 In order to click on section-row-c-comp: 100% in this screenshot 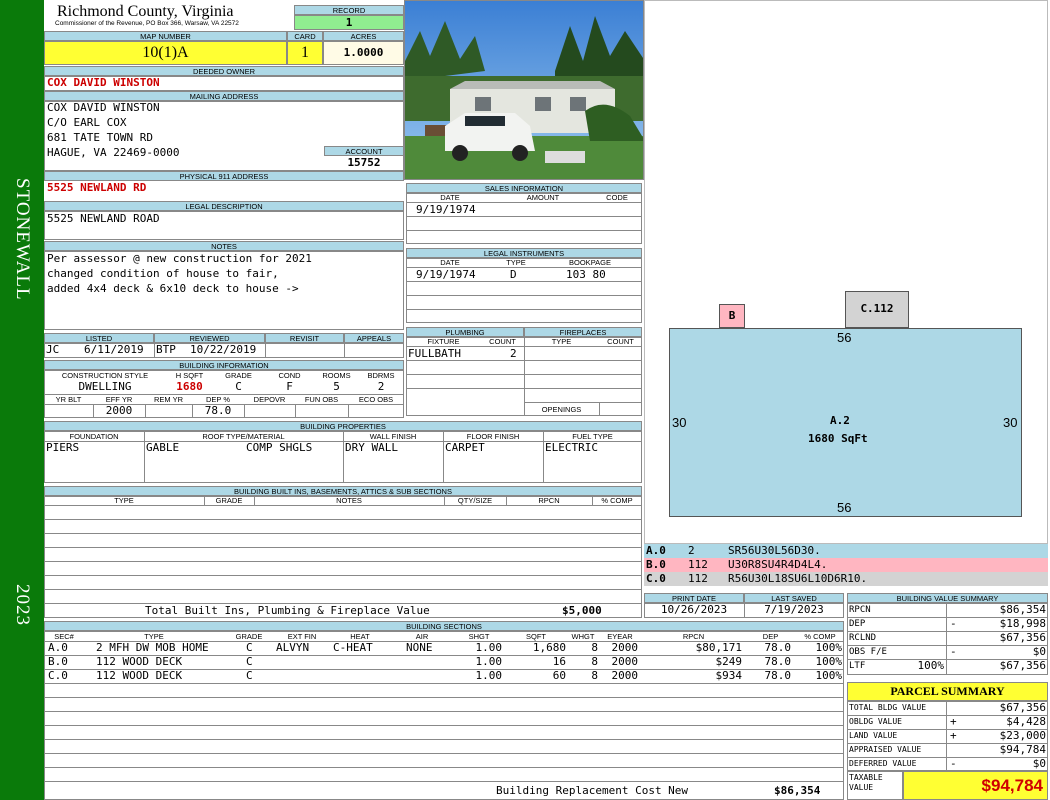, I will do `click(829, 675)`.